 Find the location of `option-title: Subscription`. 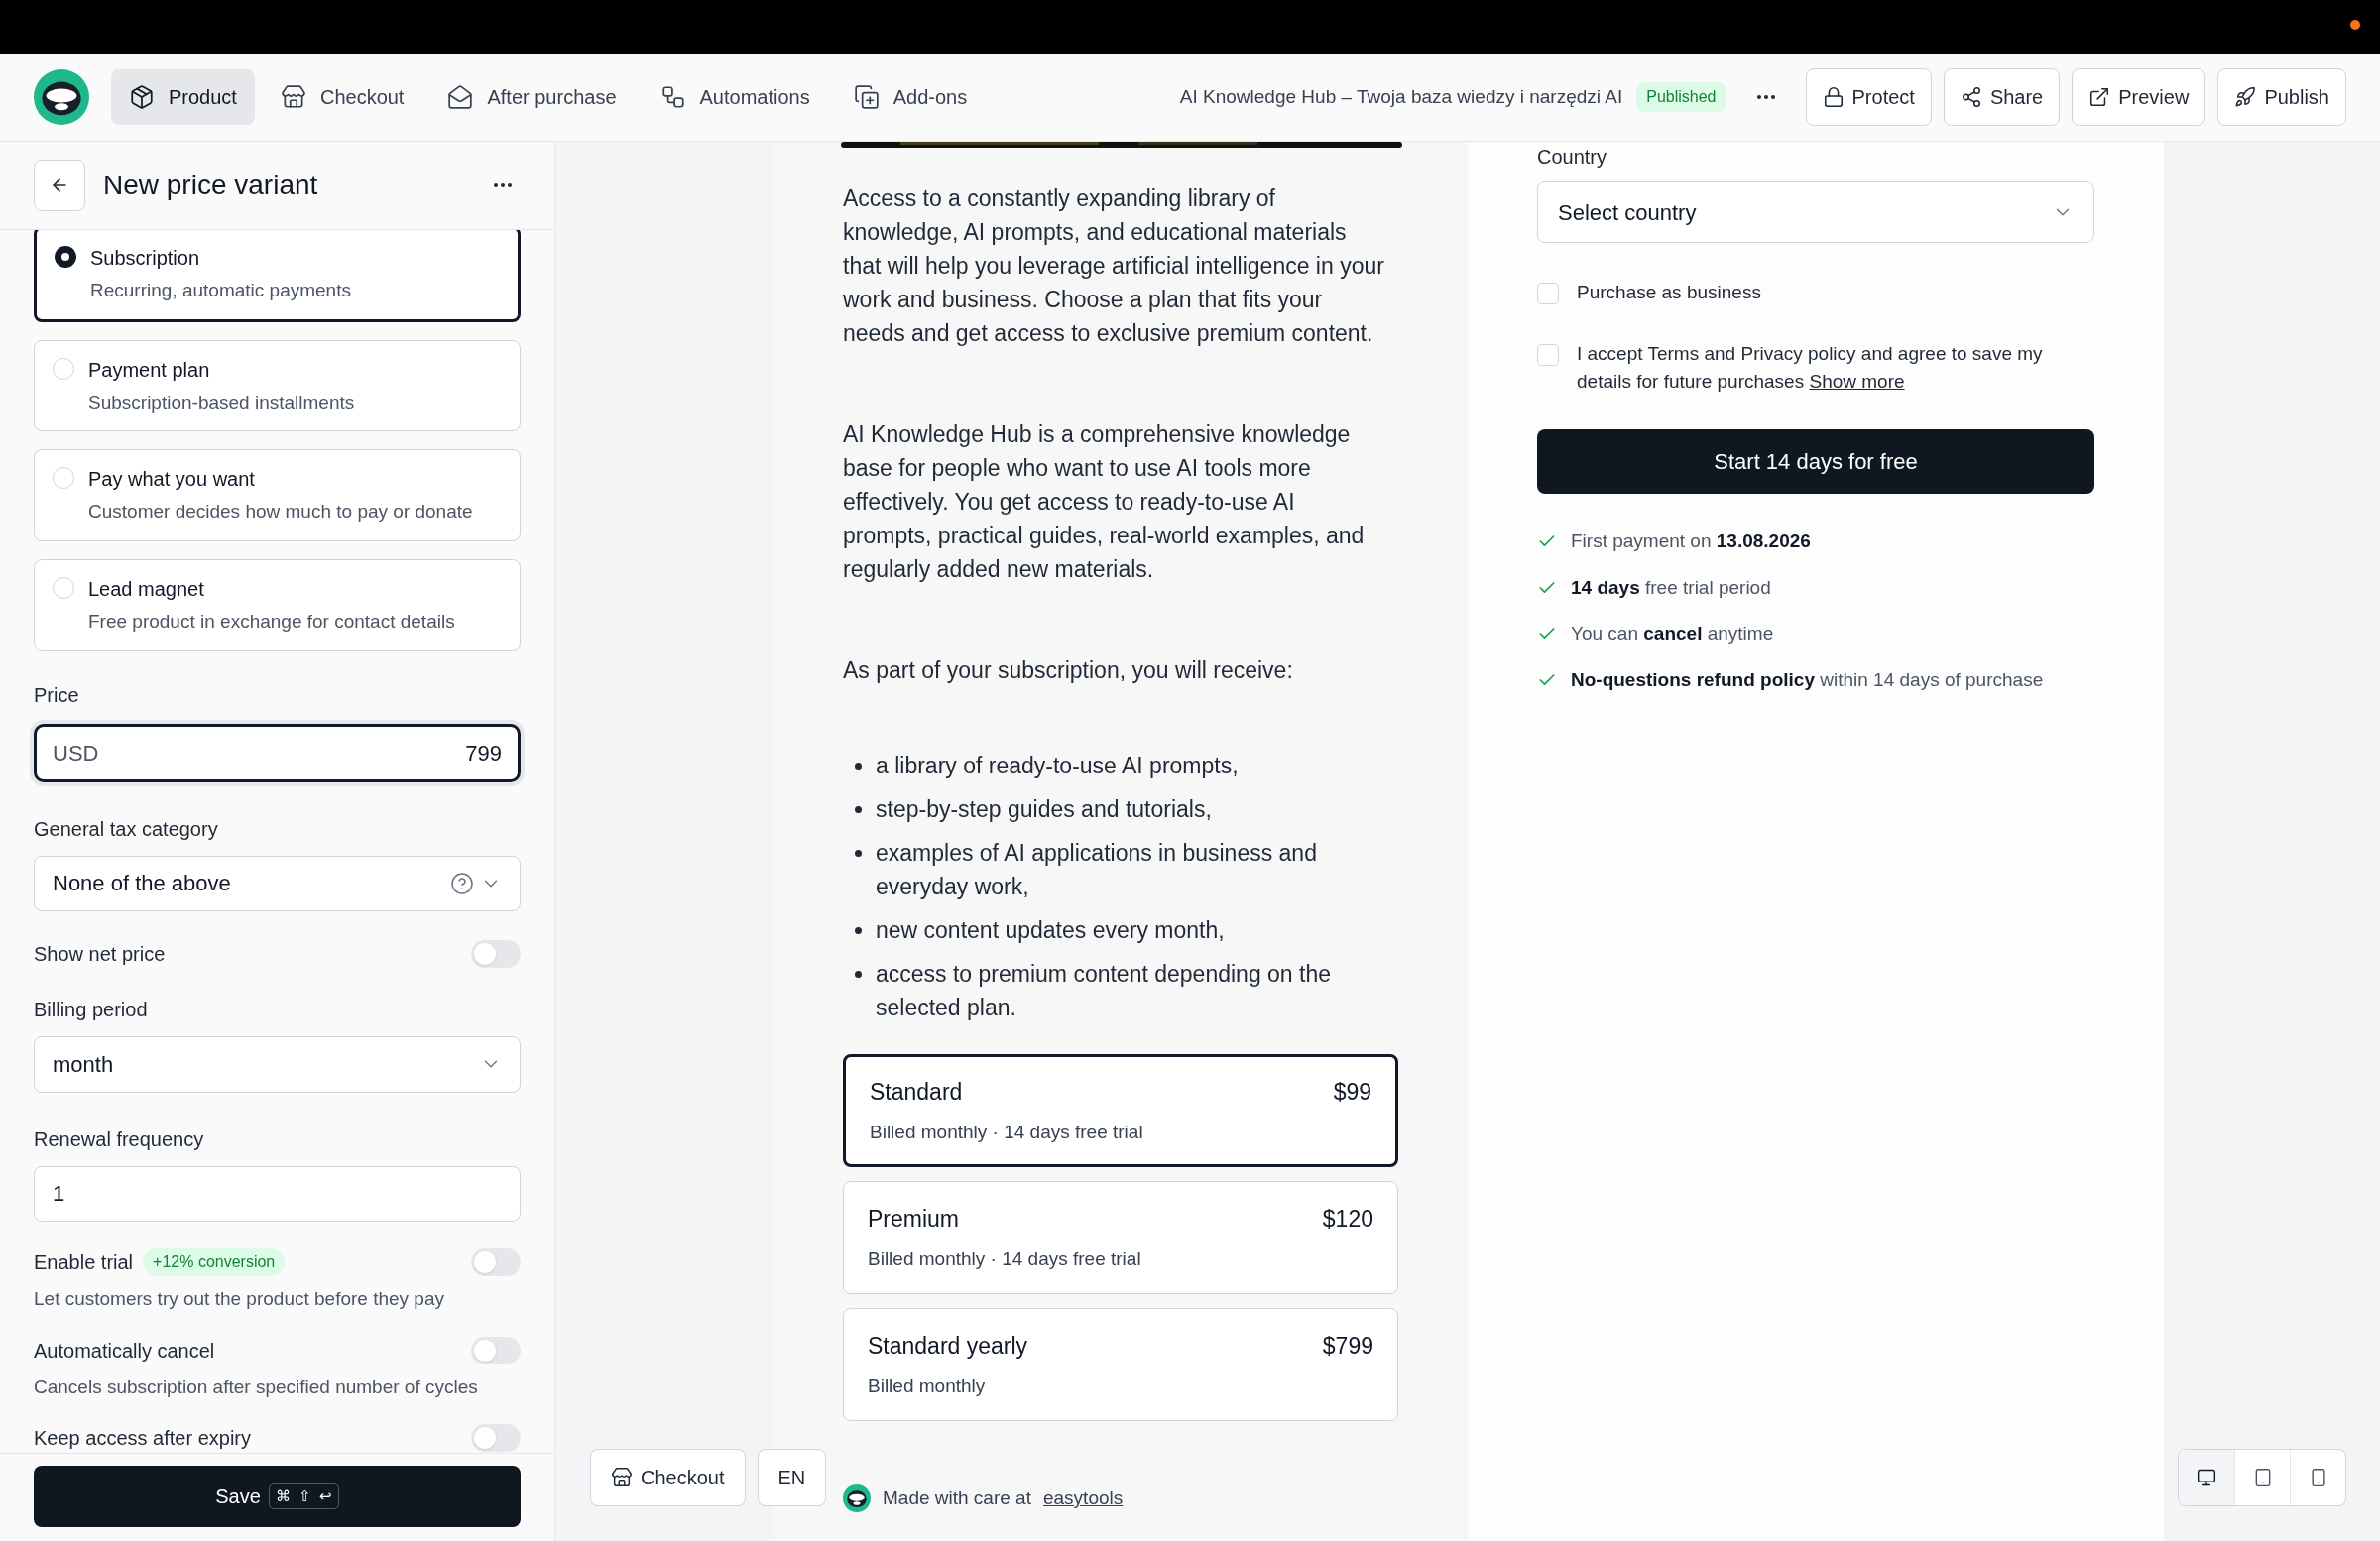

option-title: Subscription is located at coordinates (145, 258).